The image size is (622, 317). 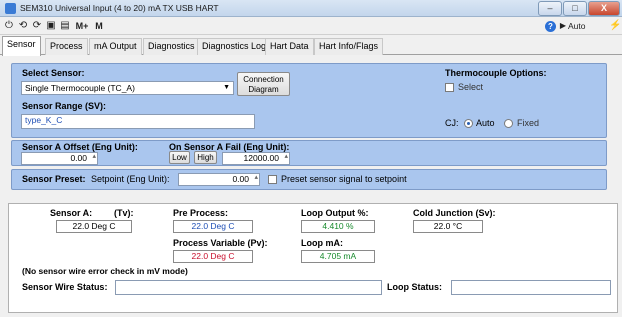 What do you see at coordinates (289, 46) in the screenshot?
I see `tab-hart-data: Hart Data` at bounding box center [289, 46].